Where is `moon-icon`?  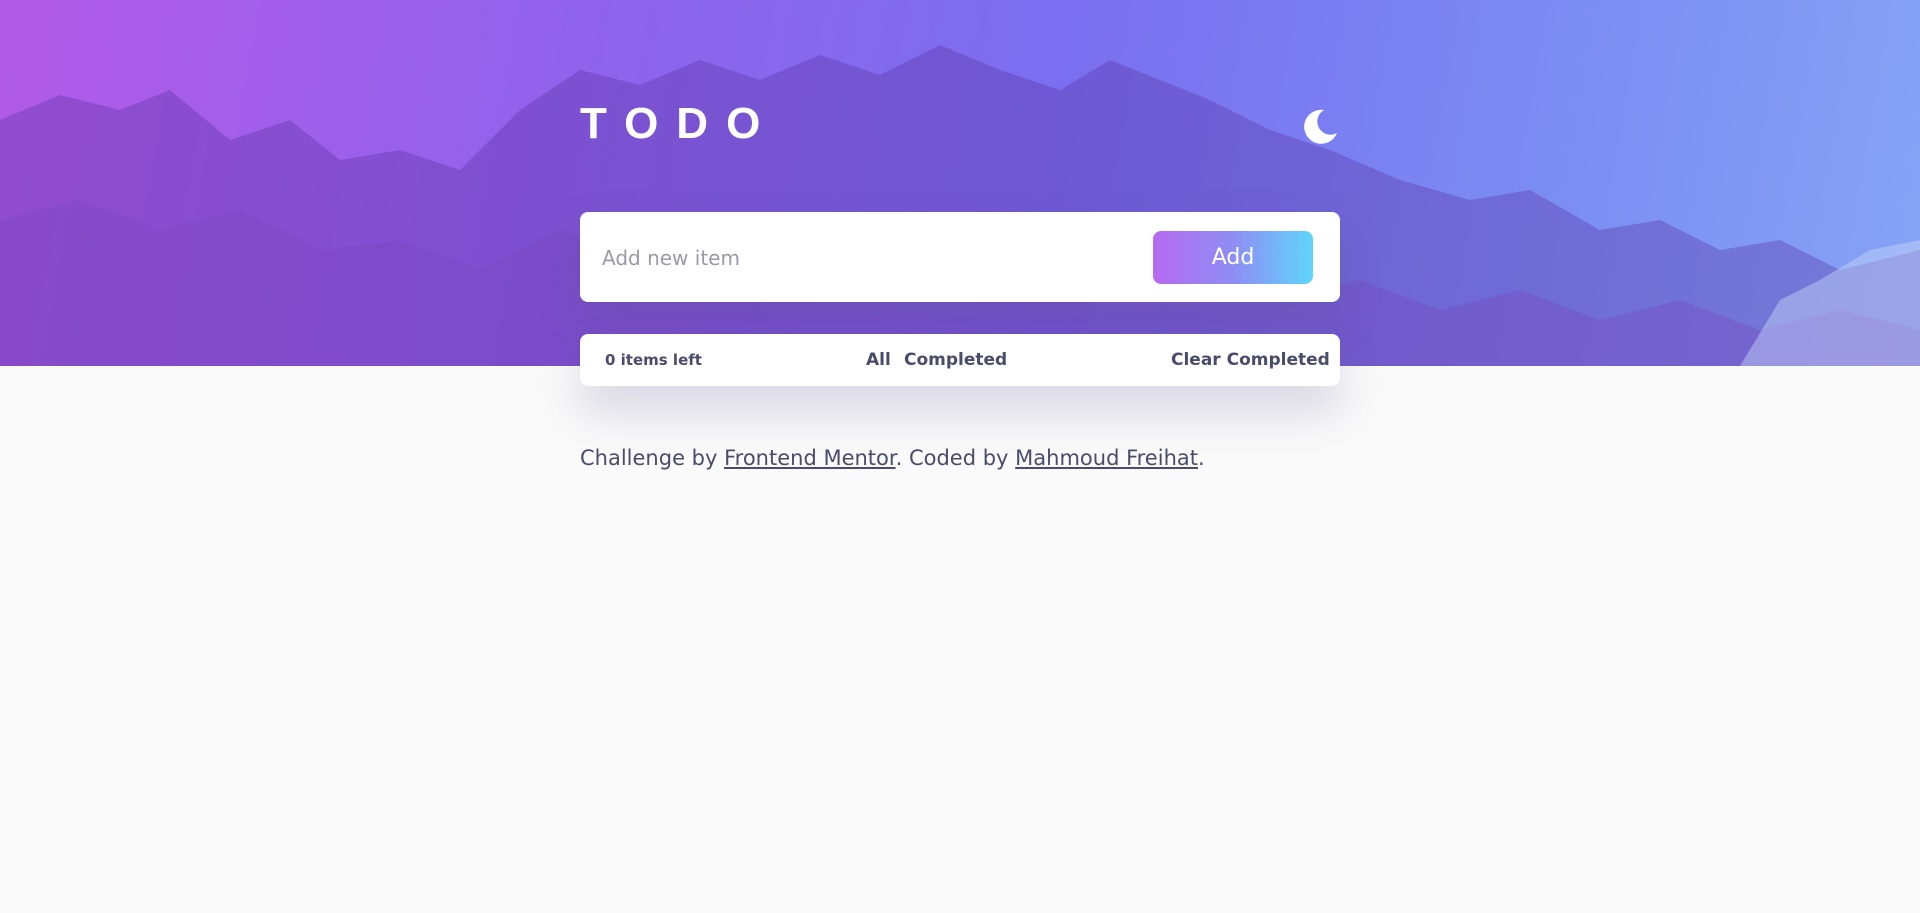
moon-icon is located at coordinates (1320, 126).